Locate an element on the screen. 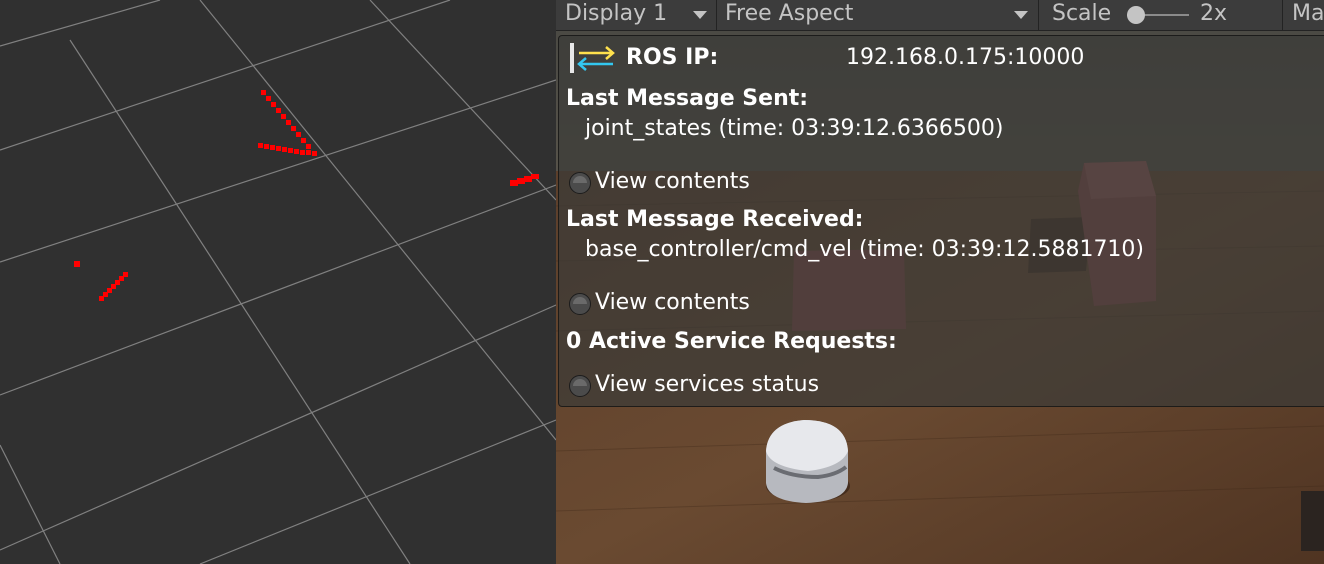  scale-value: 2x is located at coordinates (1214, 13).